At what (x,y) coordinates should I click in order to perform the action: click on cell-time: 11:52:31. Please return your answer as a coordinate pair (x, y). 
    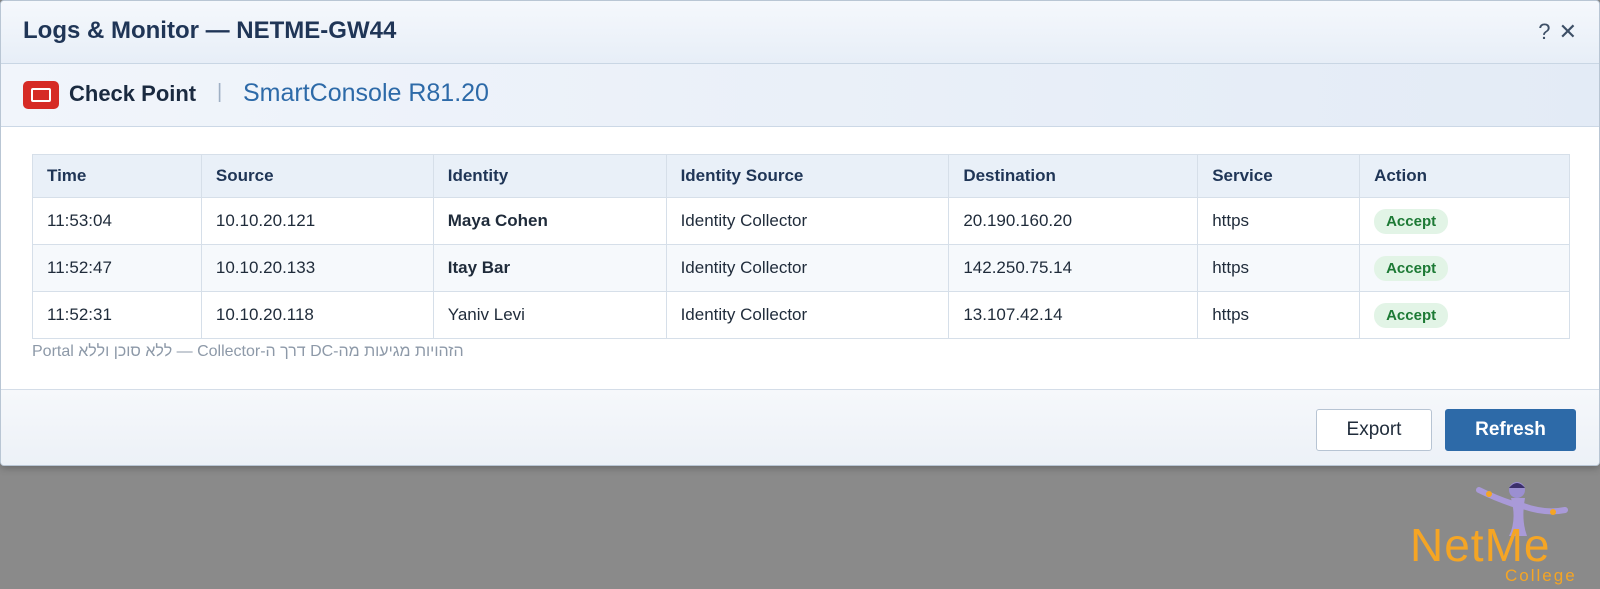
    Looking at the image, I should click on (117, 315).